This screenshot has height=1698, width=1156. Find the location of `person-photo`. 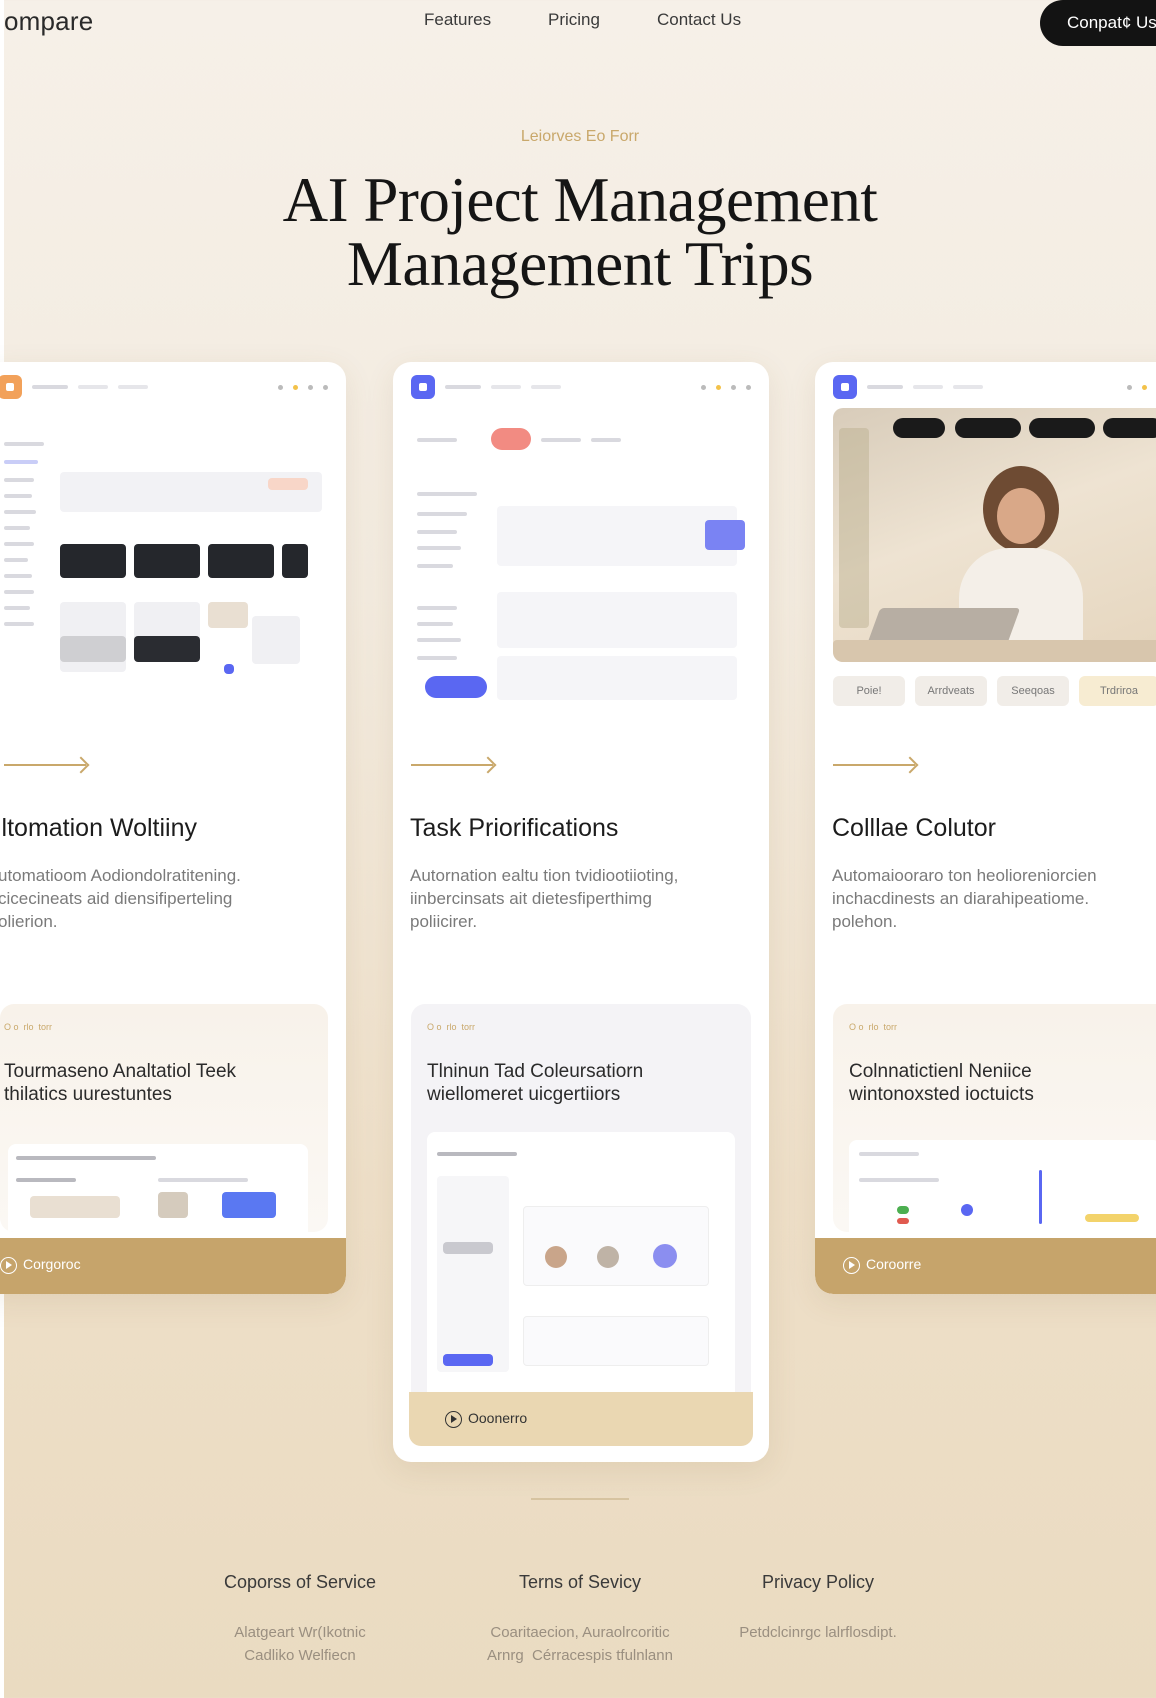

person-photo is located at coordinates (994, 535).